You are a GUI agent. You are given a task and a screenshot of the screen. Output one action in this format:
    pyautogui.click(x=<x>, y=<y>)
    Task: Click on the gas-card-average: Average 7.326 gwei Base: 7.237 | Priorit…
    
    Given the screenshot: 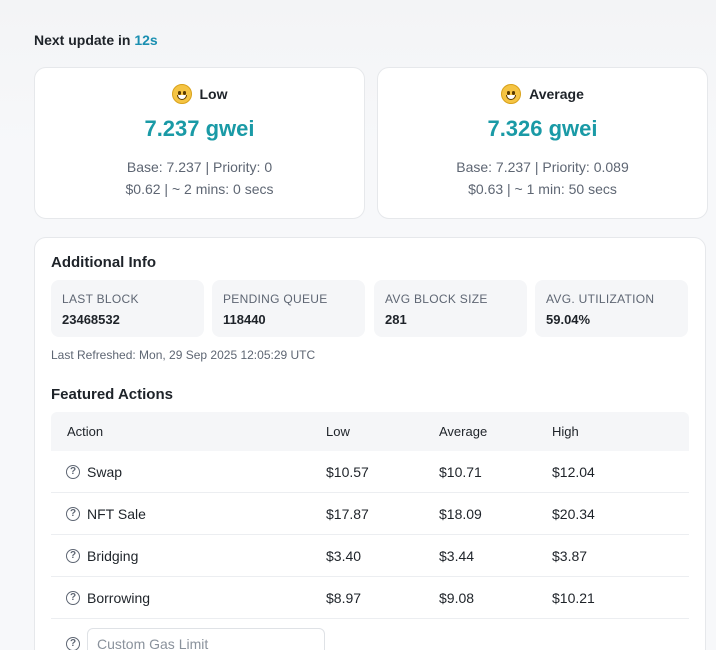 What is the action you would take?
    pyautogui.click(x=542, y=143)
    